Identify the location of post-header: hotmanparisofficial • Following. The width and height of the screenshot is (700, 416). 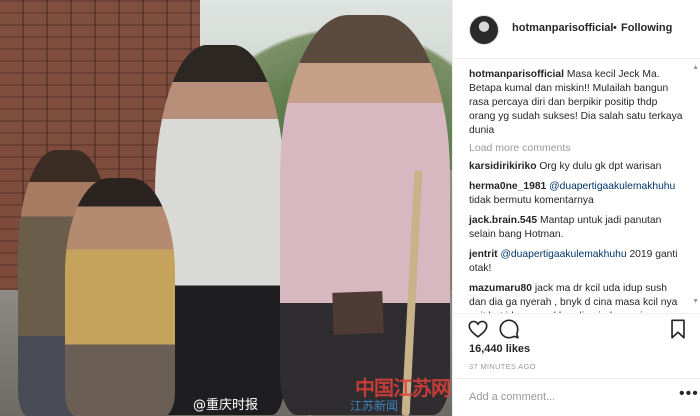
(576, 29).